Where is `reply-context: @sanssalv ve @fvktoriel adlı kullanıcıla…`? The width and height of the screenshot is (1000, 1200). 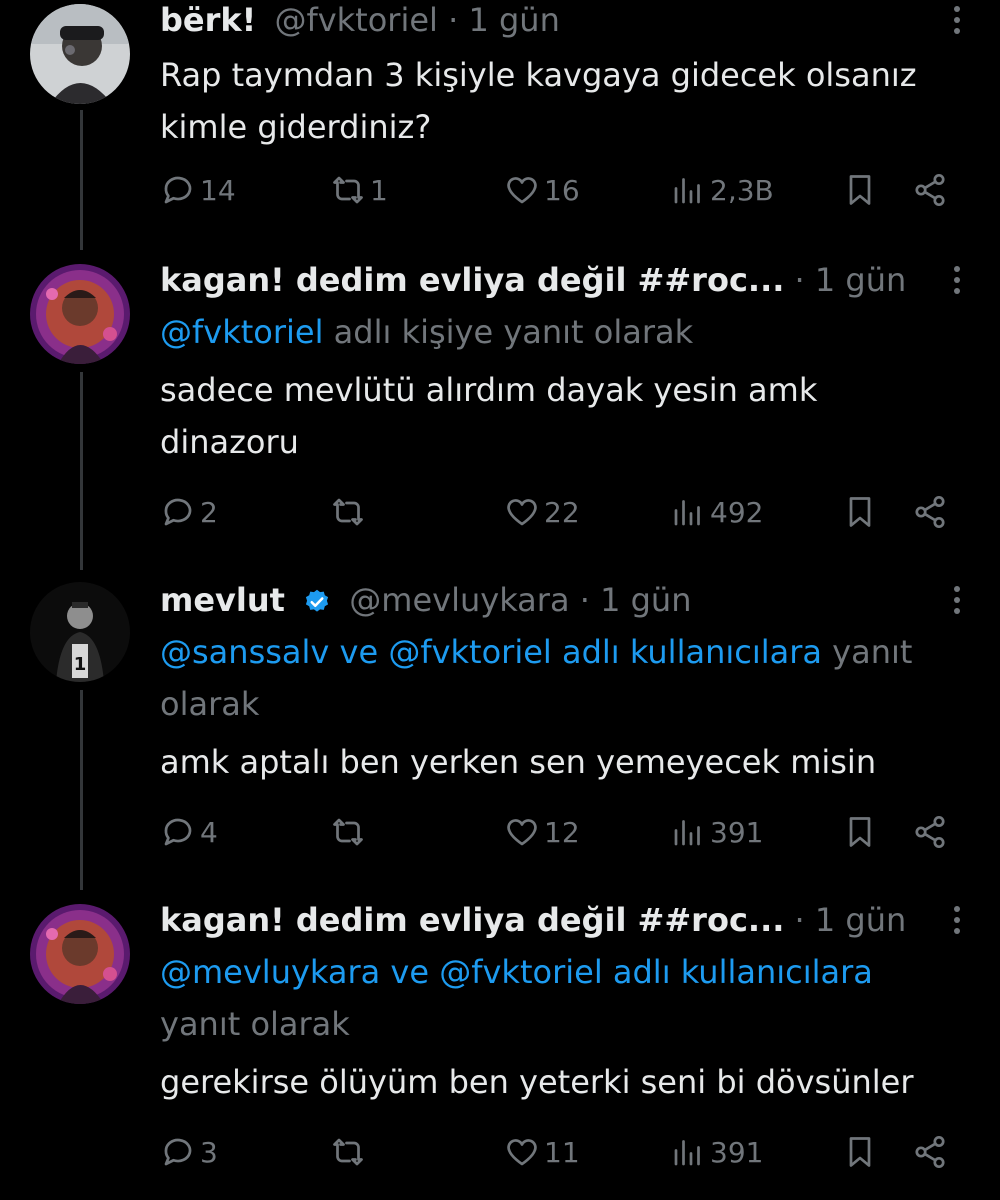 reply-context: @sanssalv ve @fvktoriel adlı kullanıcıla… is located at coordinates (560, 678).